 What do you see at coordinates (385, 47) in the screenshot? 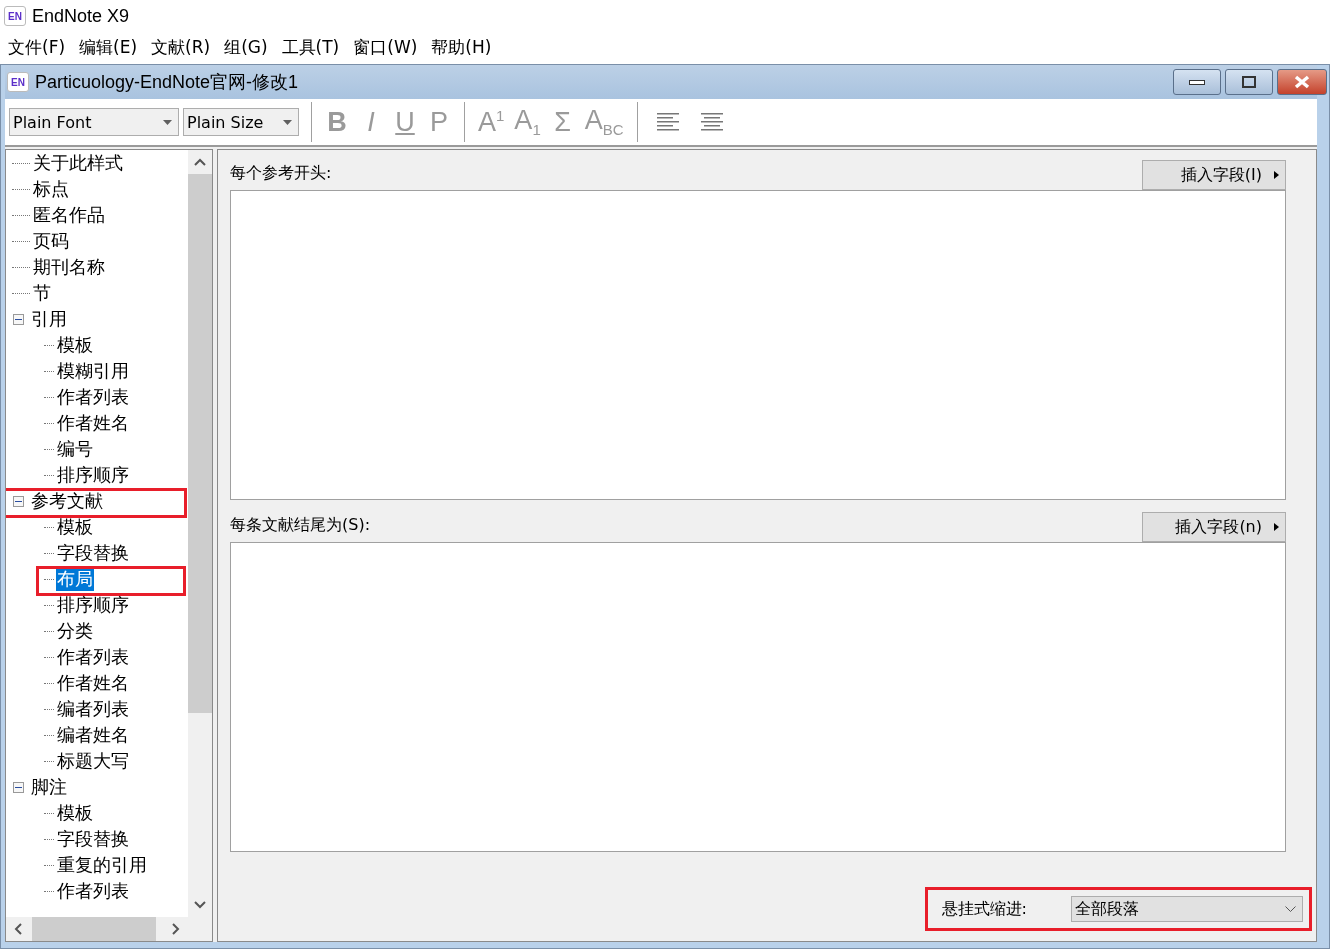
I see `menu-item: 窗口(W)` at bounding box center [385, 47].